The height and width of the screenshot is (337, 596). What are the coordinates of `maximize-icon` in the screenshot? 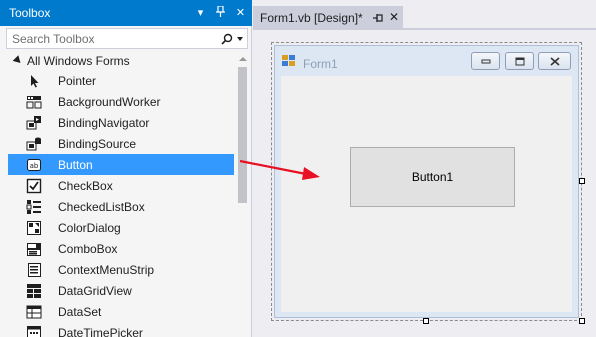 It's located at (519, 61).